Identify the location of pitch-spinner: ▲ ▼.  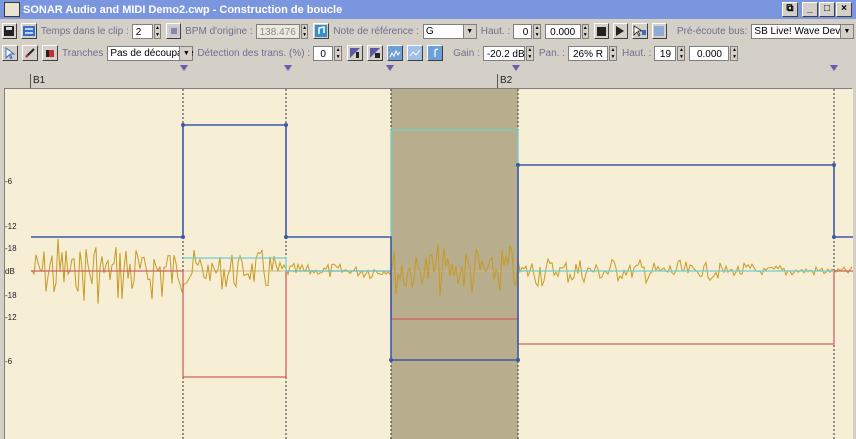
(537, 31).